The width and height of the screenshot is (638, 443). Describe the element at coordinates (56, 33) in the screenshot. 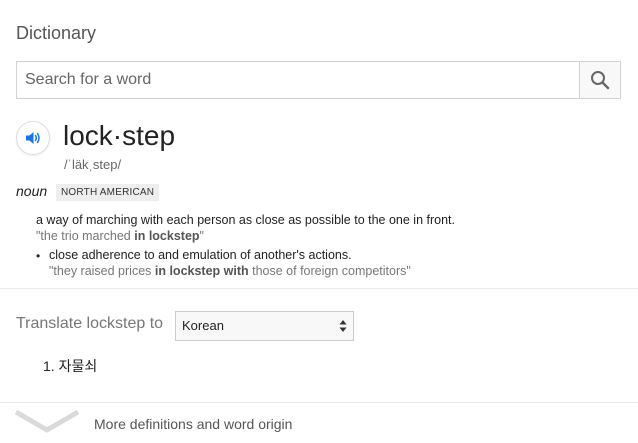

I see `panel-title: Dictionary` at that location.